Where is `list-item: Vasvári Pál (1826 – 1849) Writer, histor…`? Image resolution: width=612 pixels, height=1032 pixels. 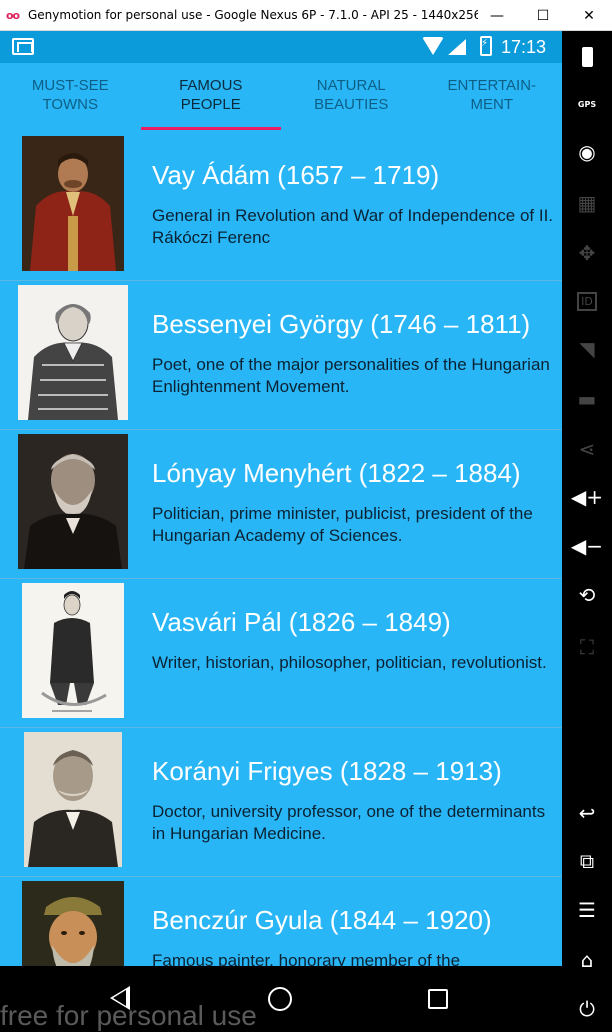 list-item: Vasvári Pál (1826 – 1849) Writer, histor… is located at coordinates (281, 653).